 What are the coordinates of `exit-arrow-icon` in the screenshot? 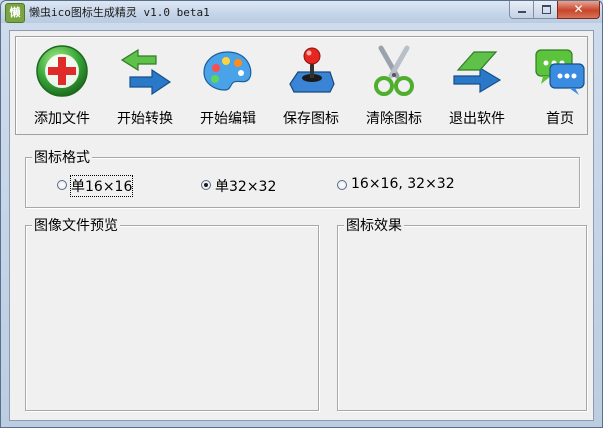 It's located at (477, 72).